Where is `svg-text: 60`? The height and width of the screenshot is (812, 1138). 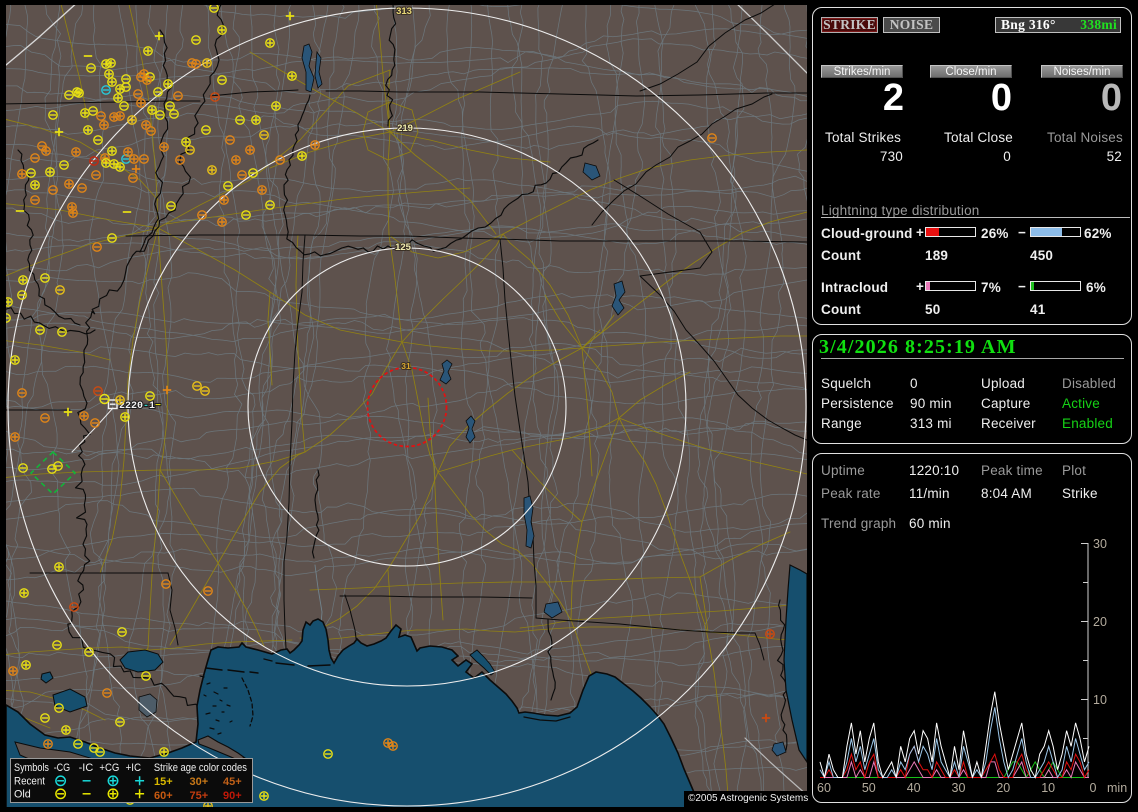 svg-text: 60 is located at coordinates (824, 788).